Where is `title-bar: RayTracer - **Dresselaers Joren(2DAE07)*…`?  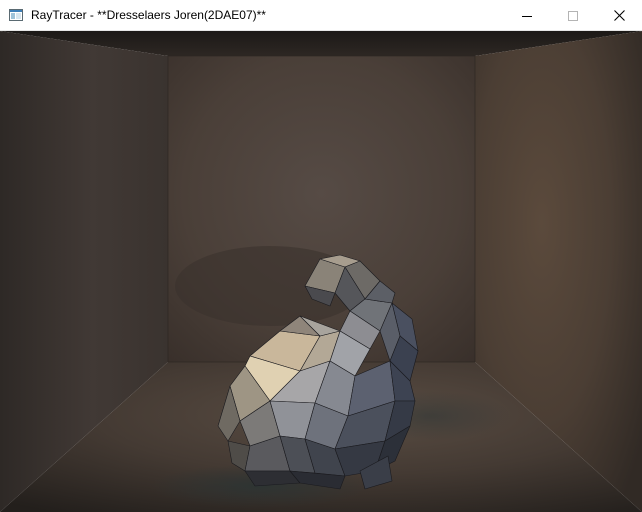
title-bar: RayTracer - **Dresselaers Joren(2DAE07)*… is located at coordinates (321, 15).